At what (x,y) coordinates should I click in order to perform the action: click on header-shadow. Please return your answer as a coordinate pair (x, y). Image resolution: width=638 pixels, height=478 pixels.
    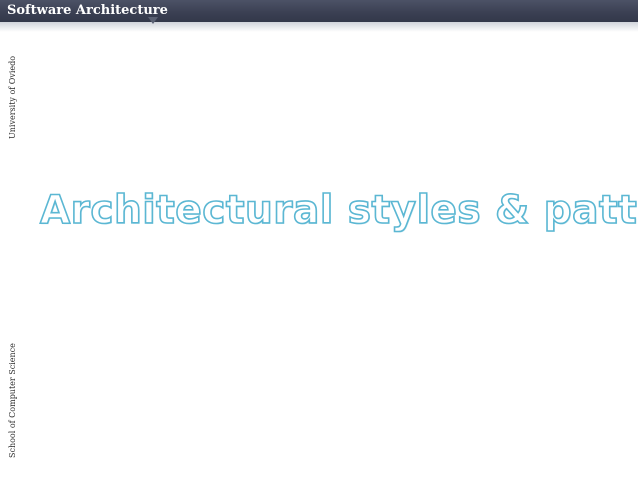
    Looking at the image, I should click on (319, 27).